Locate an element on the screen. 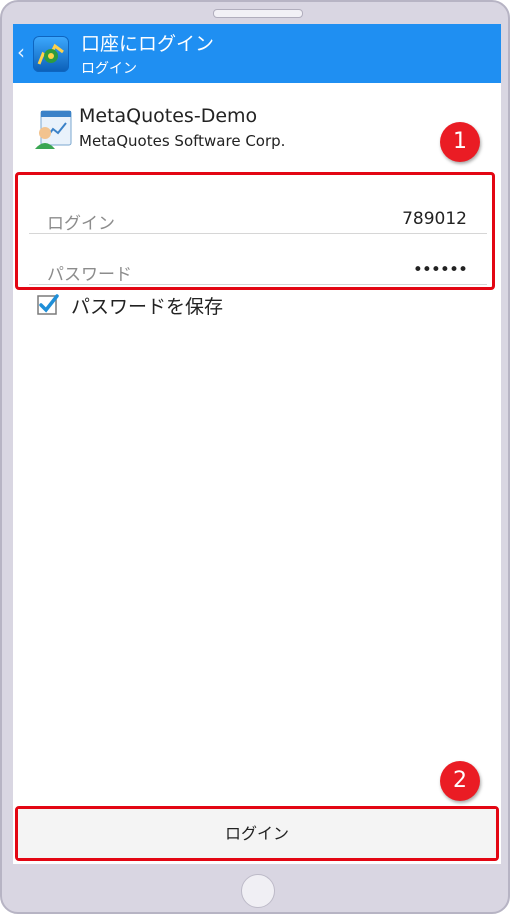 The width and height of the screenshot is (510, 914). home-button is located at coordinates (258, 891).